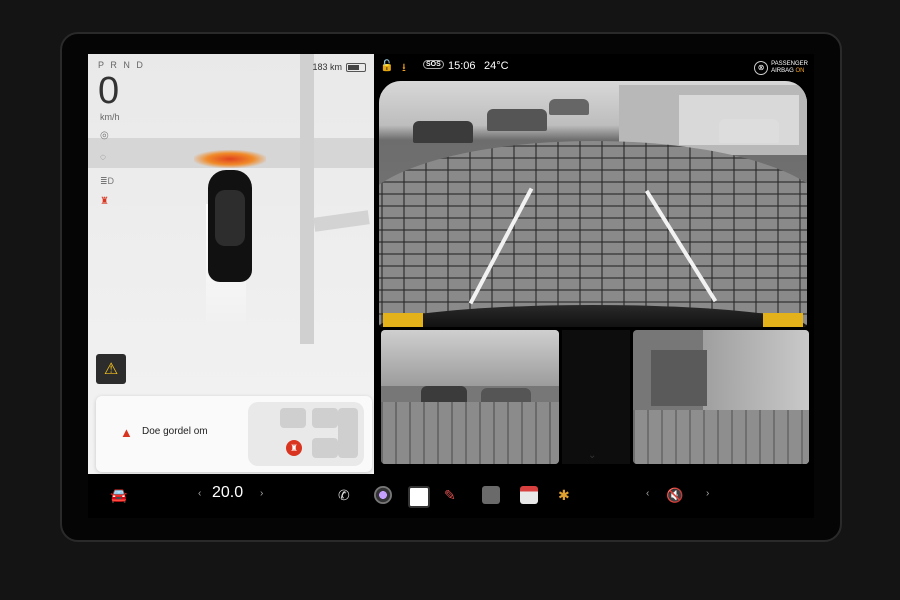 The width and height of the screenshot is (900, 600). What do you see at coordinates (110, 117) in the screenshot?
I see `speed-unit: km/h` at bounding box center [110, 117].